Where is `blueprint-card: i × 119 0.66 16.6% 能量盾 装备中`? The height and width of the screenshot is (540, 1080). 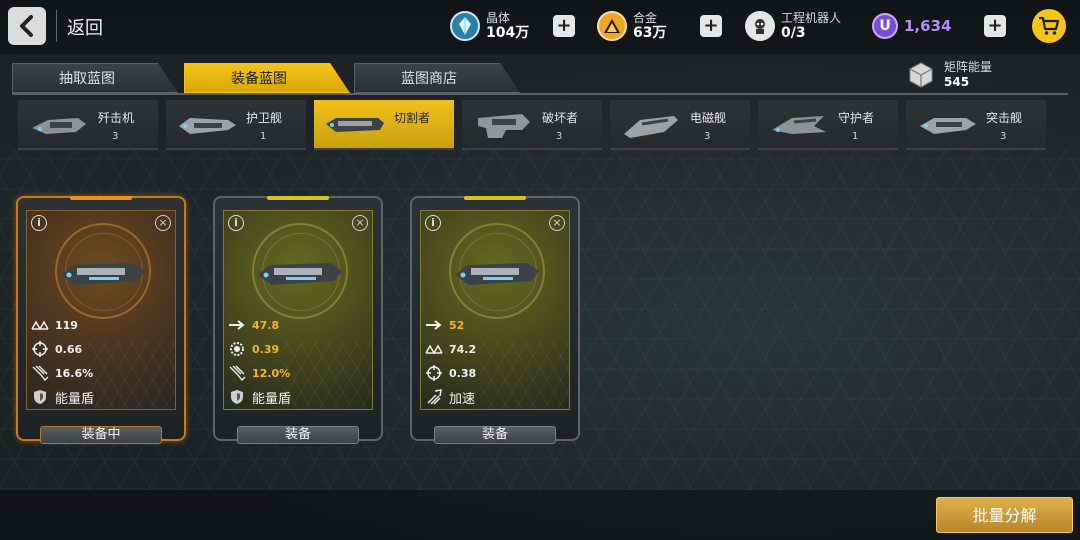 blueprint-card: i × 119 0.66 16.6% 能量盾 装备中 is located at coordinates (101, 320).